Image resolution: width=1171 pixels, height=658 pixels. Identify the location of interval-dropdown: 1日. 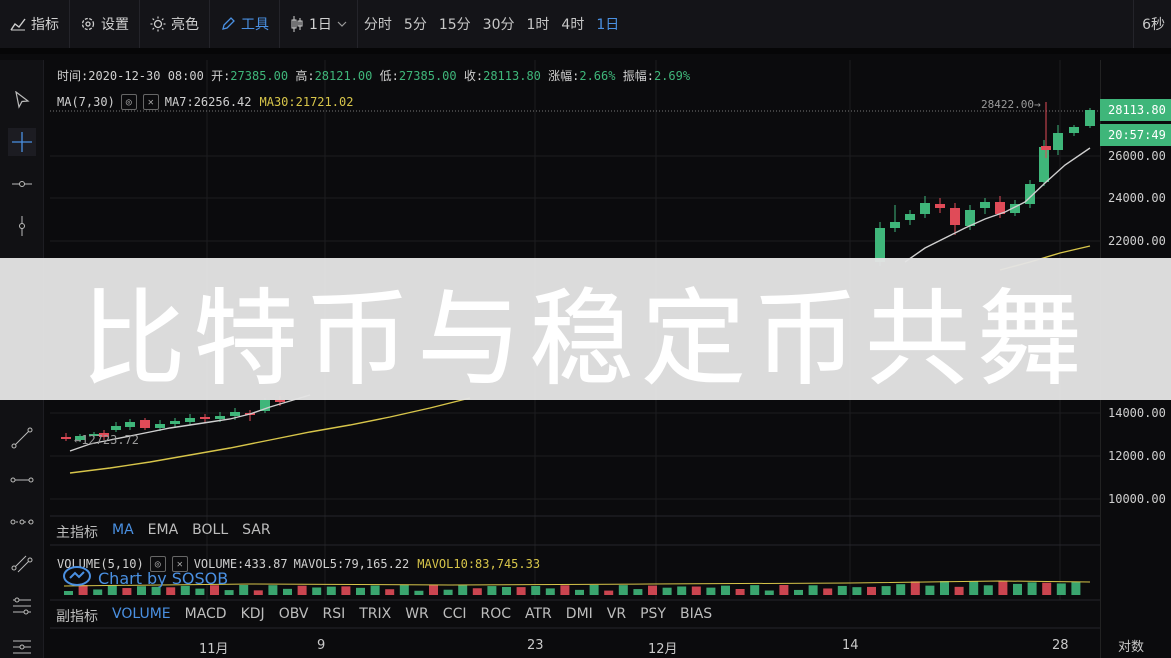
(319, 24).